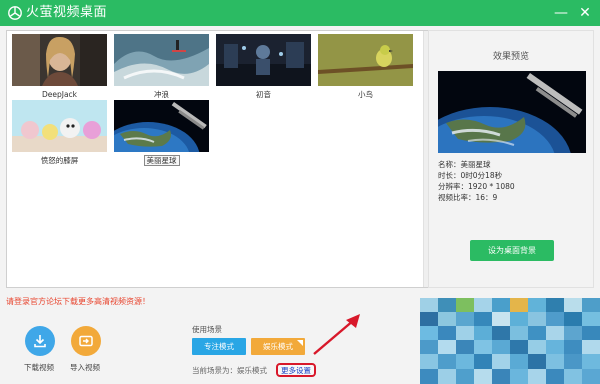 Image resolution: width=600 pixels, height=384 pixels. Describe the element at coordinates (510, 57) in the screenshot. I see `preview-title: 效果预览` at that location.